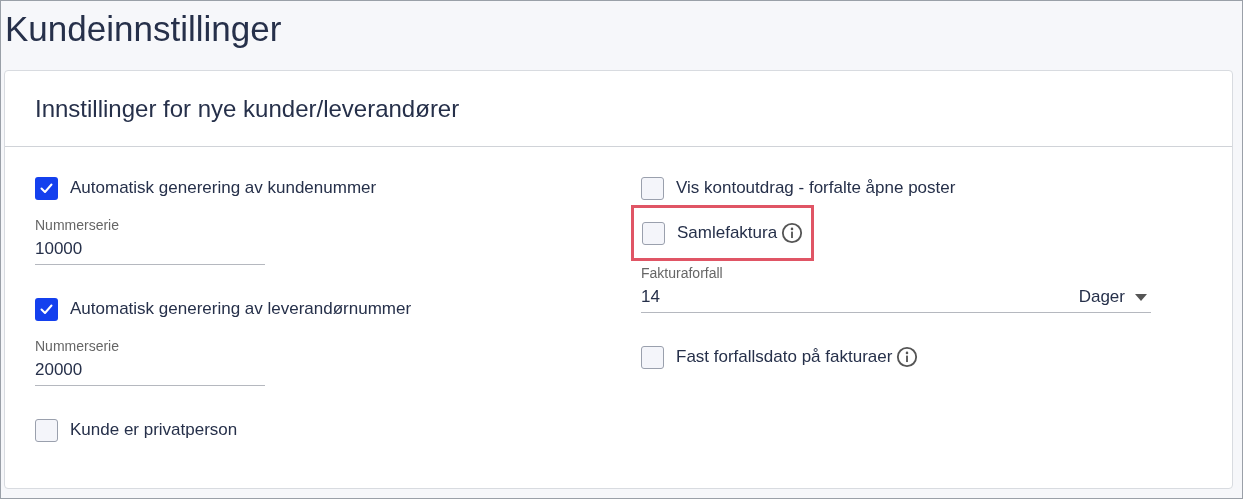  What do you see at coordinates (896, 297) in the screenshot?
I see `input-field: 14 Dager` at bounding box center [896, 297].